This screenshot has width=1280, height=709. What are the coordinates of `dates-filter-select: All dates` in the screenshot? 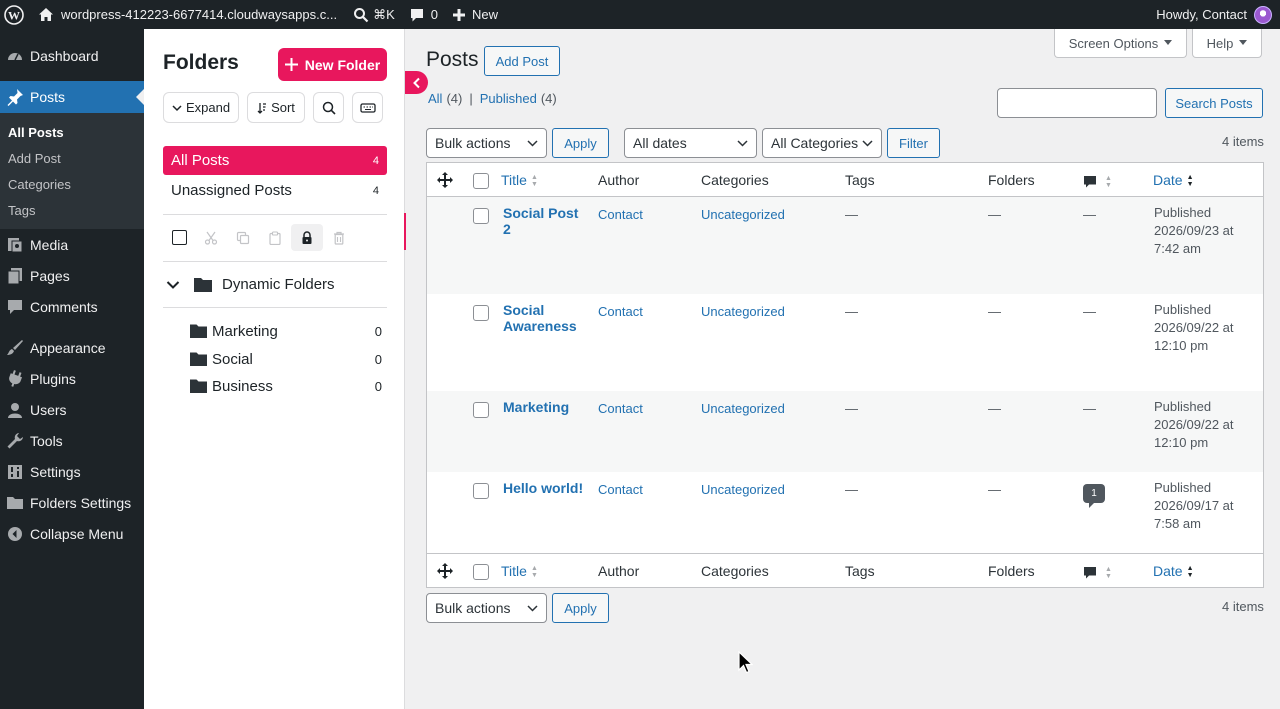 It's located at (690, 143).